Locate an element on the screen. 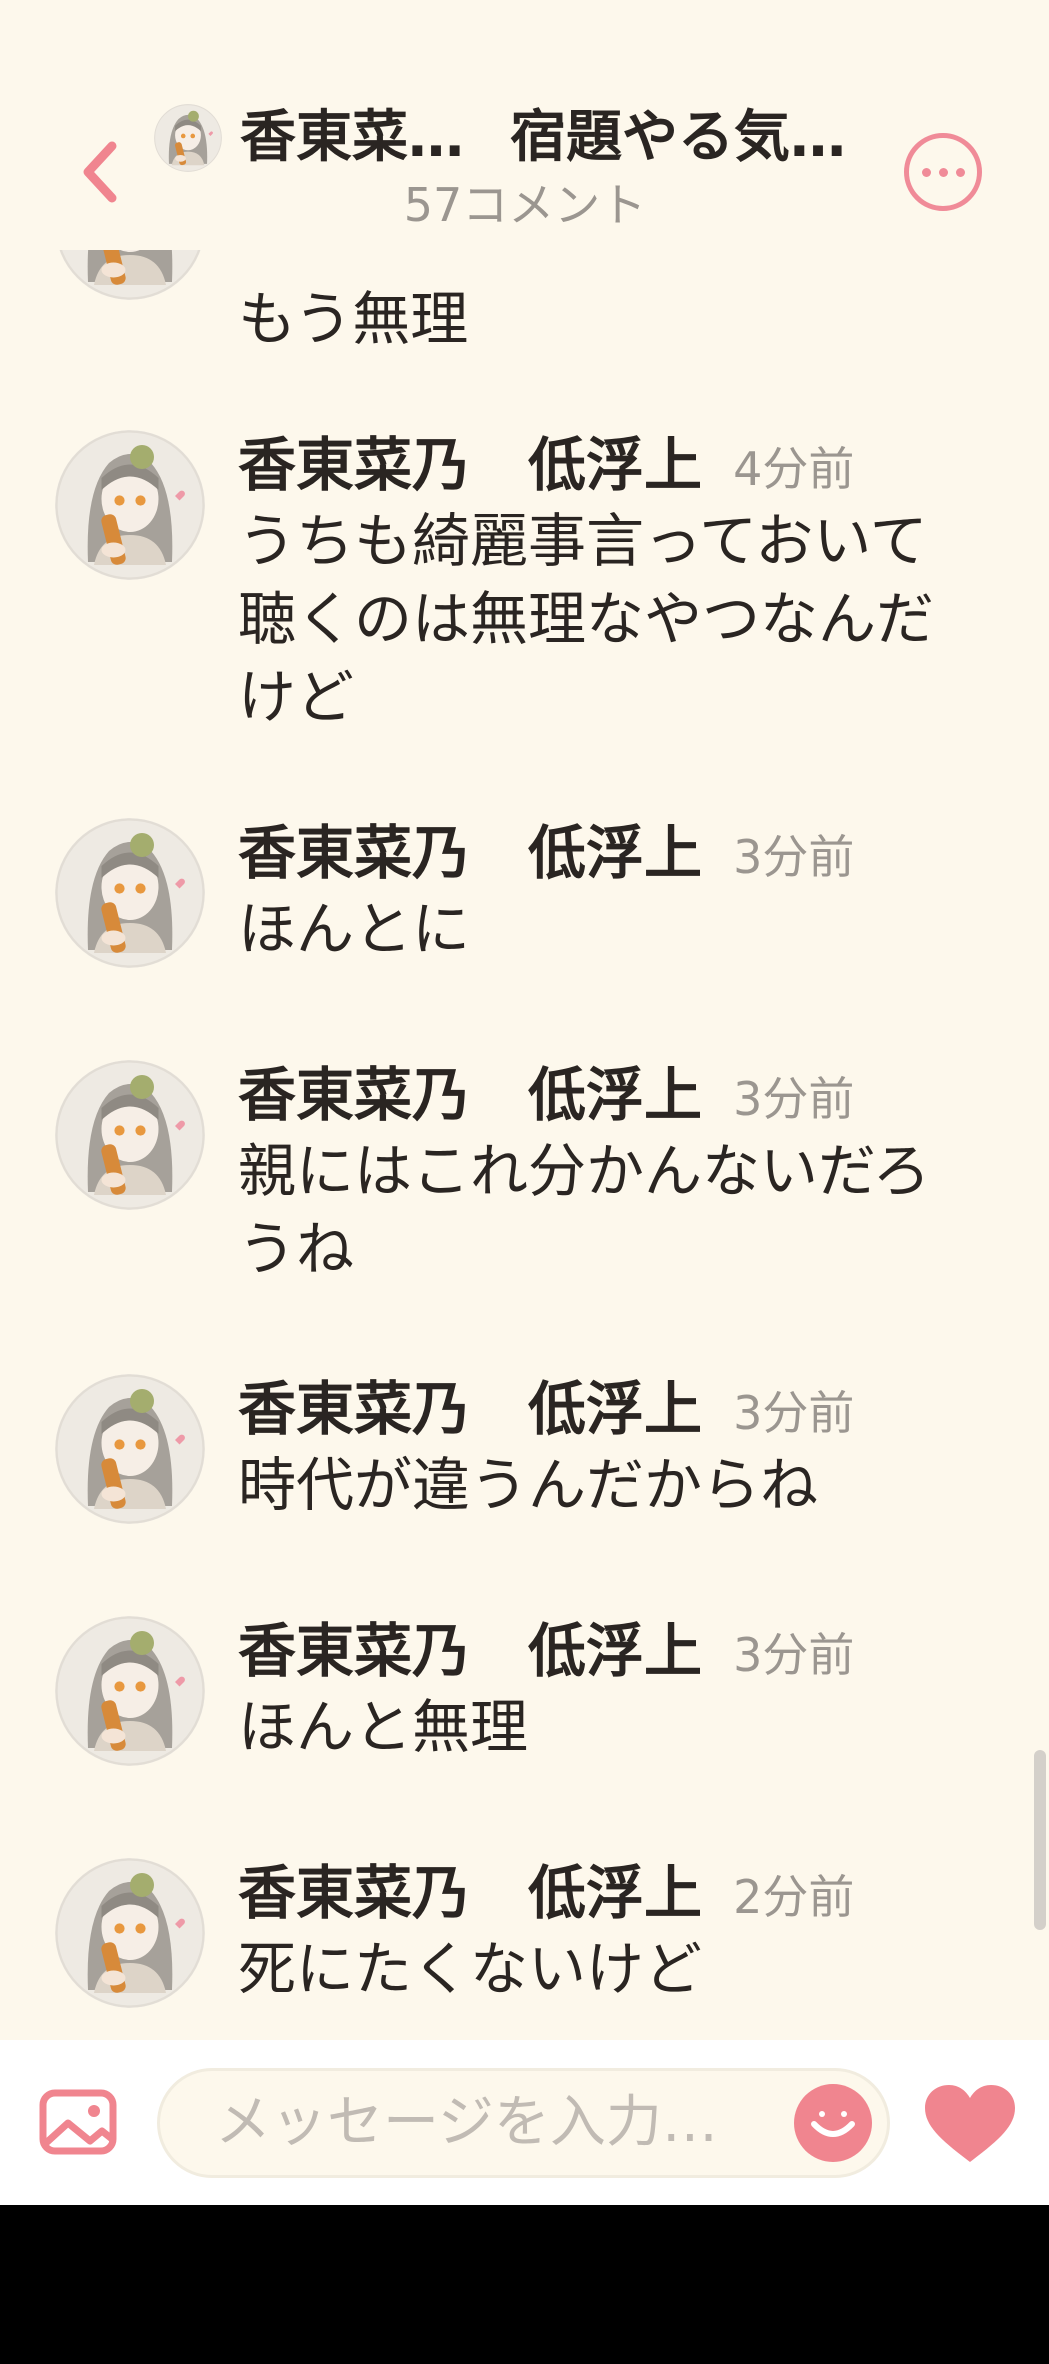 This screenshot has height=2364, width=1049. message-text: 死にたくないけど is located at coordinates (470, 1969).